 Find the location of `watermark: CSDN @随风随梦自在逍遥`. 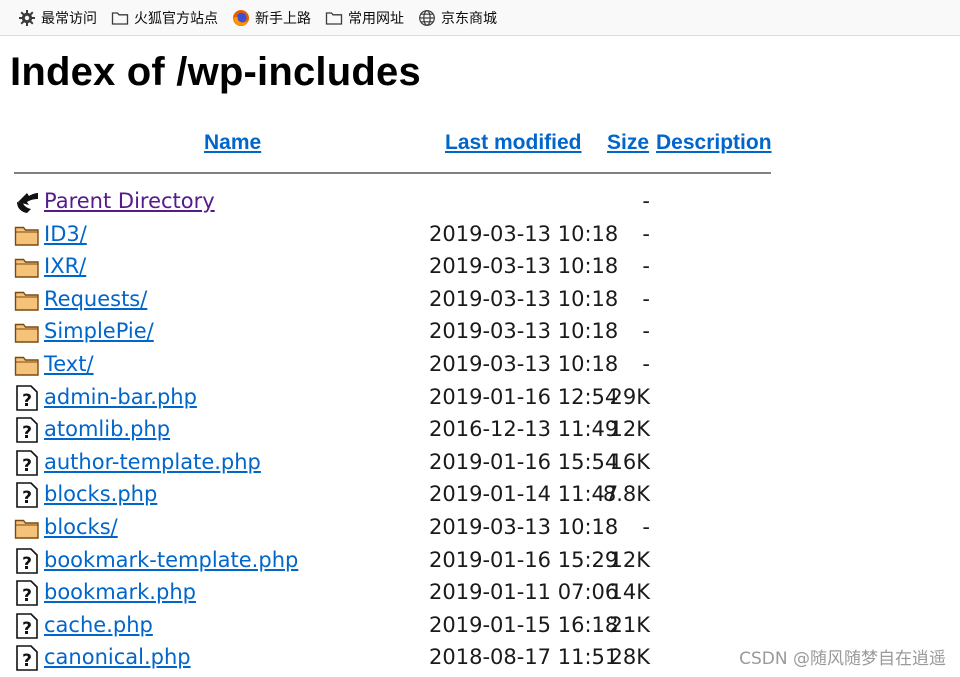

watermark: CSDN @随风随梦自在逍遥 is located at coordinates (842, 659).